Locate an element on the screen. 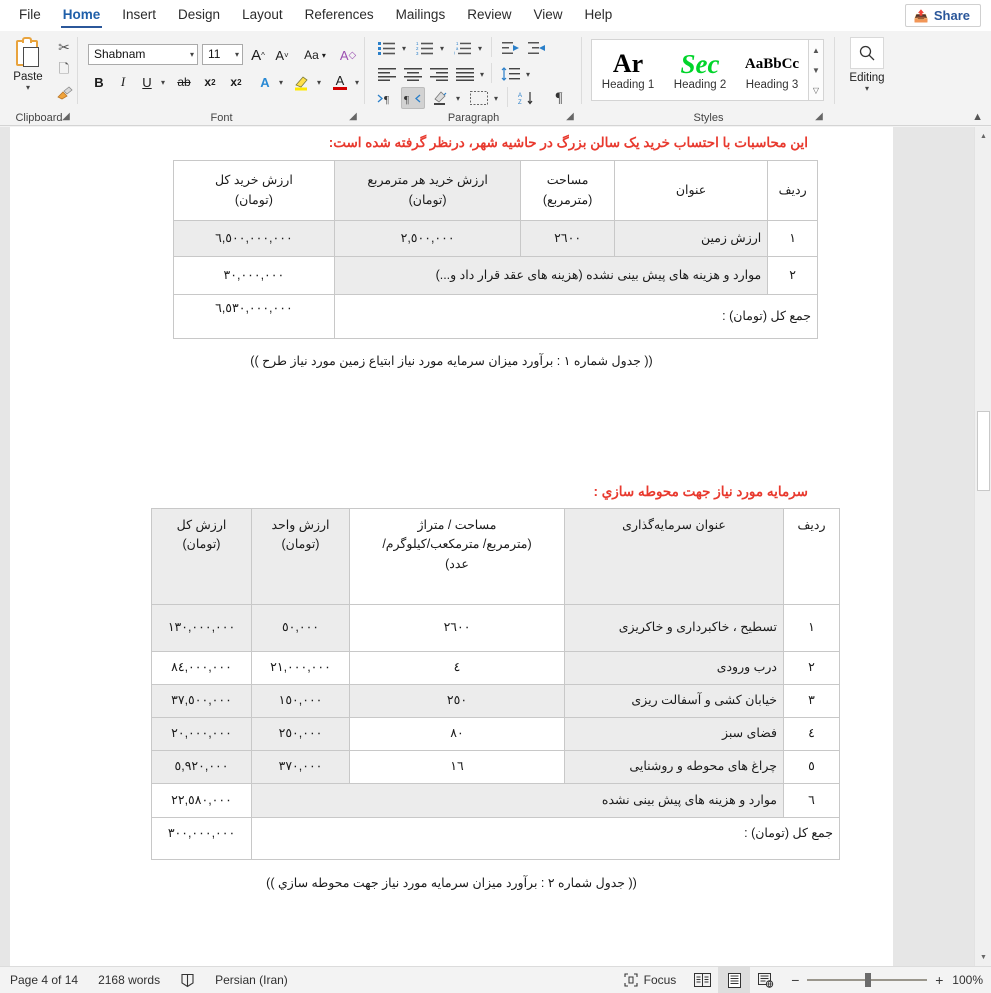  zoom-in-button: + is located at coordinates (939, 980).